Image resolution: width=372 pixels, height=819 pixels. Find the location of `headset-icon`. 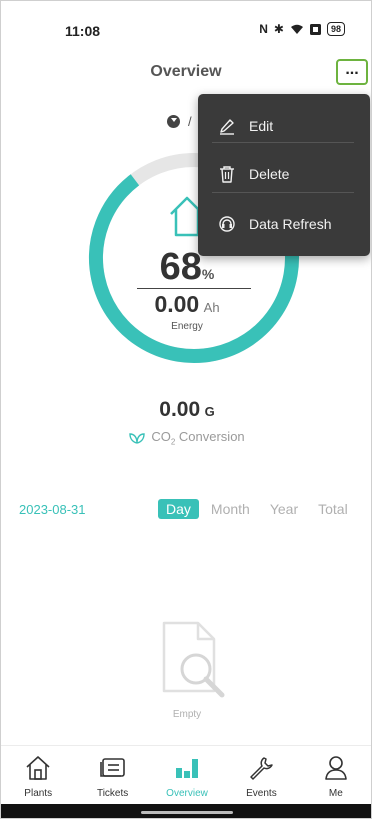

headset-icon is located at coordinates (227, 224).